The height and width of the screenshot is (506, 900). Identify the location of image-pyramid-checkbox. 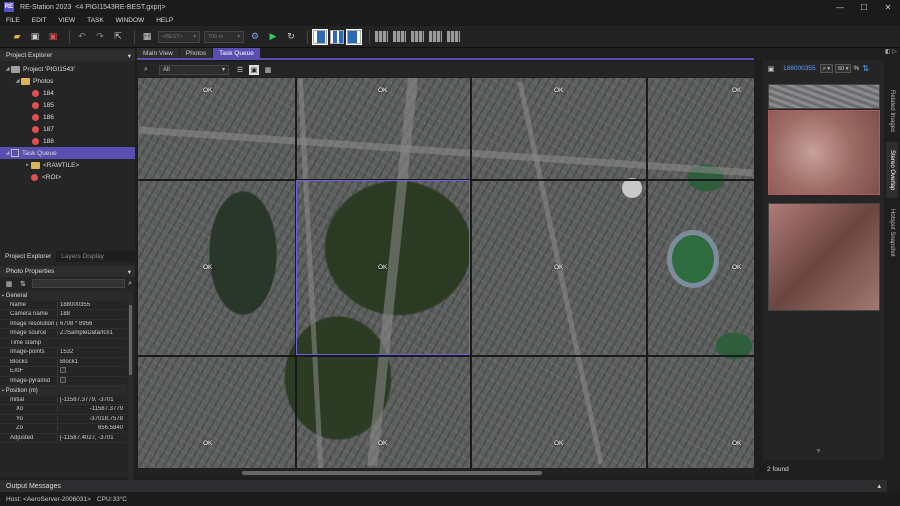
(63, 379).